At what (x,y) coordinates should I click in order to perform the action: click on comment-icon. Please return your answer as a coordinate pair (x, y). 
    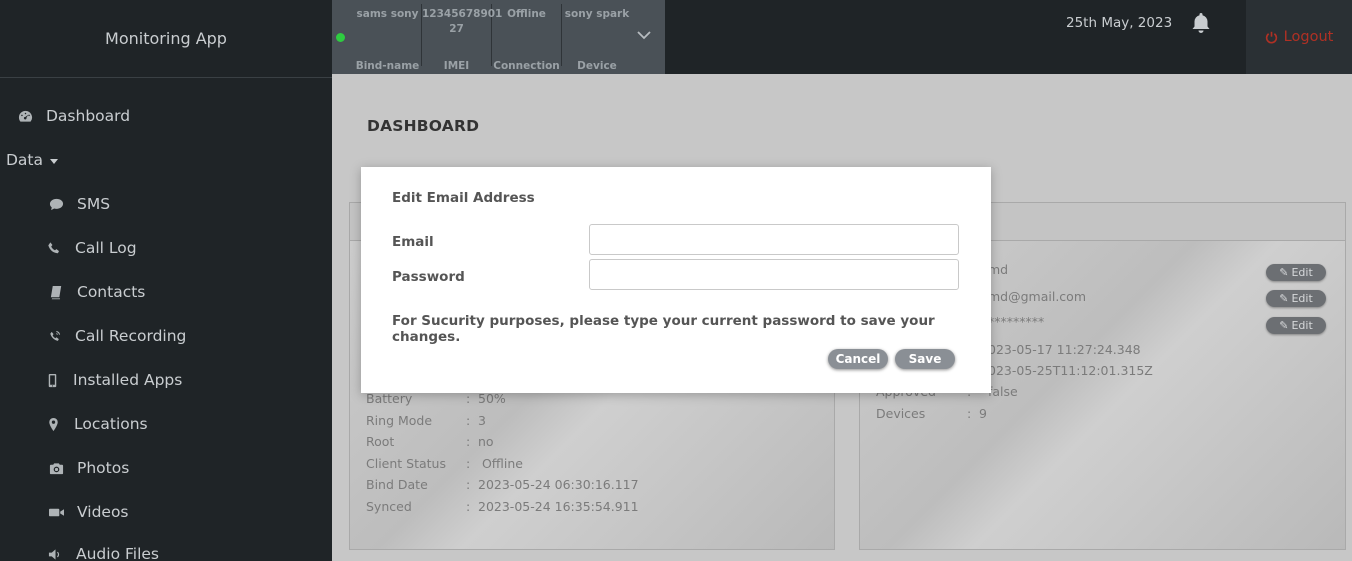
    Looking at the image, I should click on (56, 204).